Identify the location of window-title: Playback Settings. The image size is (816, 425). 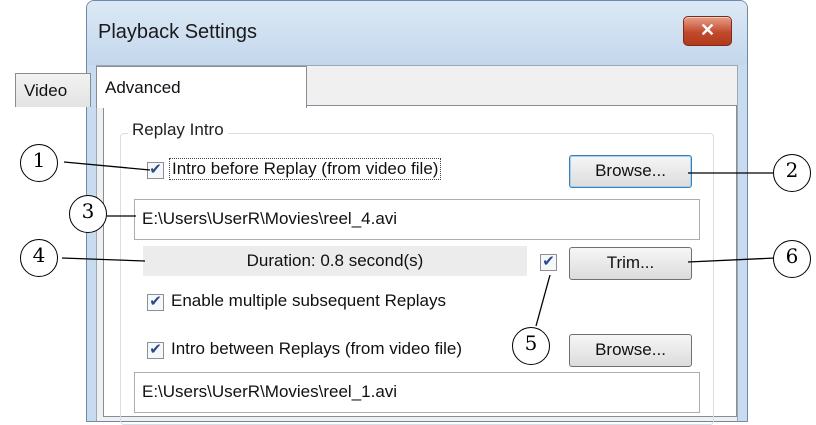
(177, 32).